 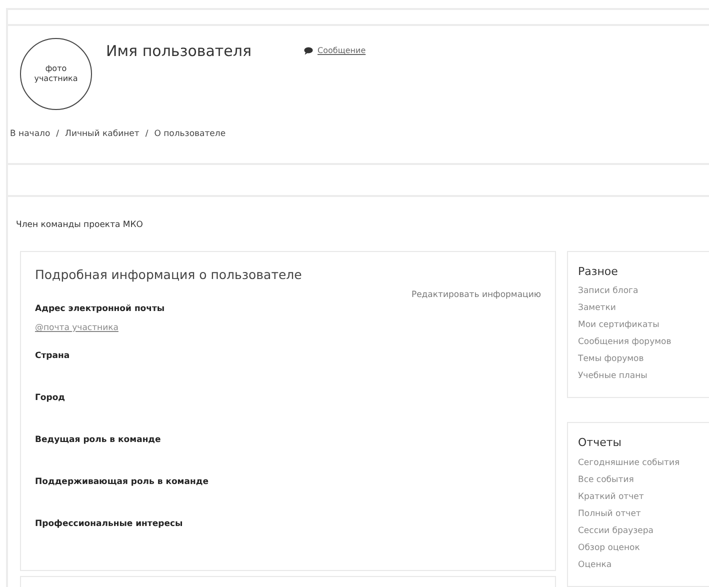 What do you see at coordinates (643, 565) in the screenshot?
I see `sidebar-link: Оценка` at bounding box center [643, 565].